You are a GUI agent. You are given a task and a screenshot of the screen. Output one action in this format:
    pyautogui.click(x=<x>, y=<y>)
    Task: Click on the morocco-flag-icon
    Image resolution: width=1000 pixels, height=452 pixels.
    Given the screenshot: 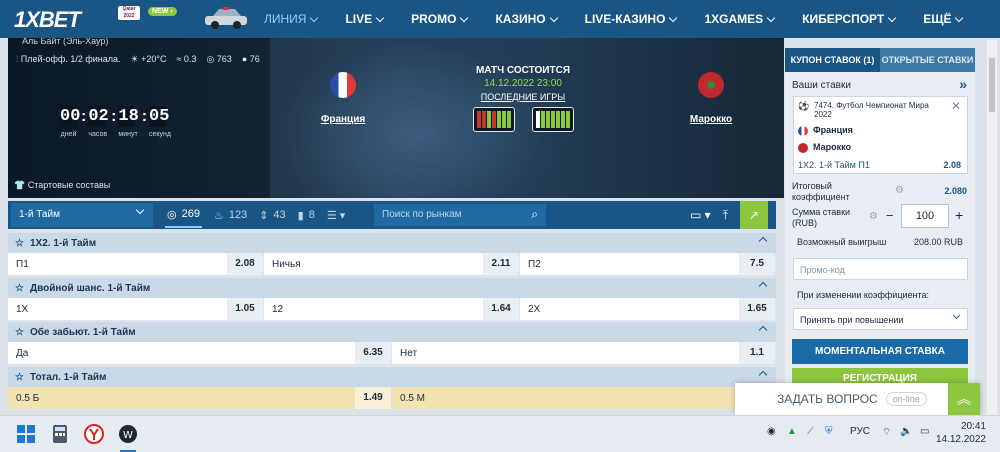 What is the action you would take?
    pyautogui.click(x=711, y=85)
    